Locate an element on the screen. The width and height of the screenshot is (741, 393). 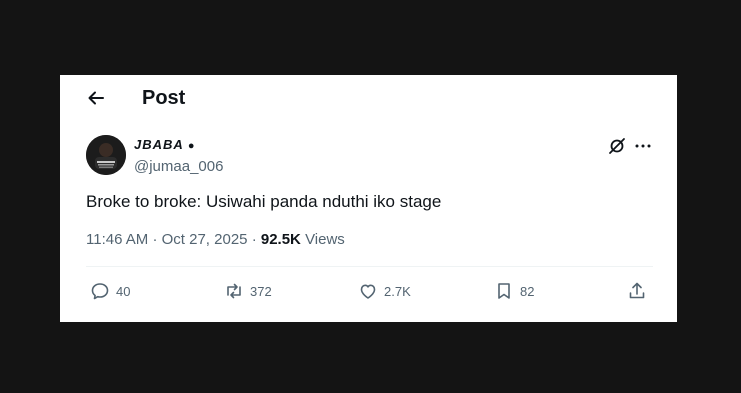
post-header: Post is located at coordinates (368, 98).